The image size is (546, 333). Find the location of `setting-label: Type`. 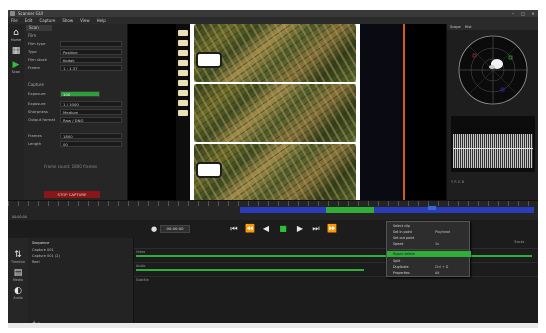

setting-label: Type is located at coordinates (32, 51).